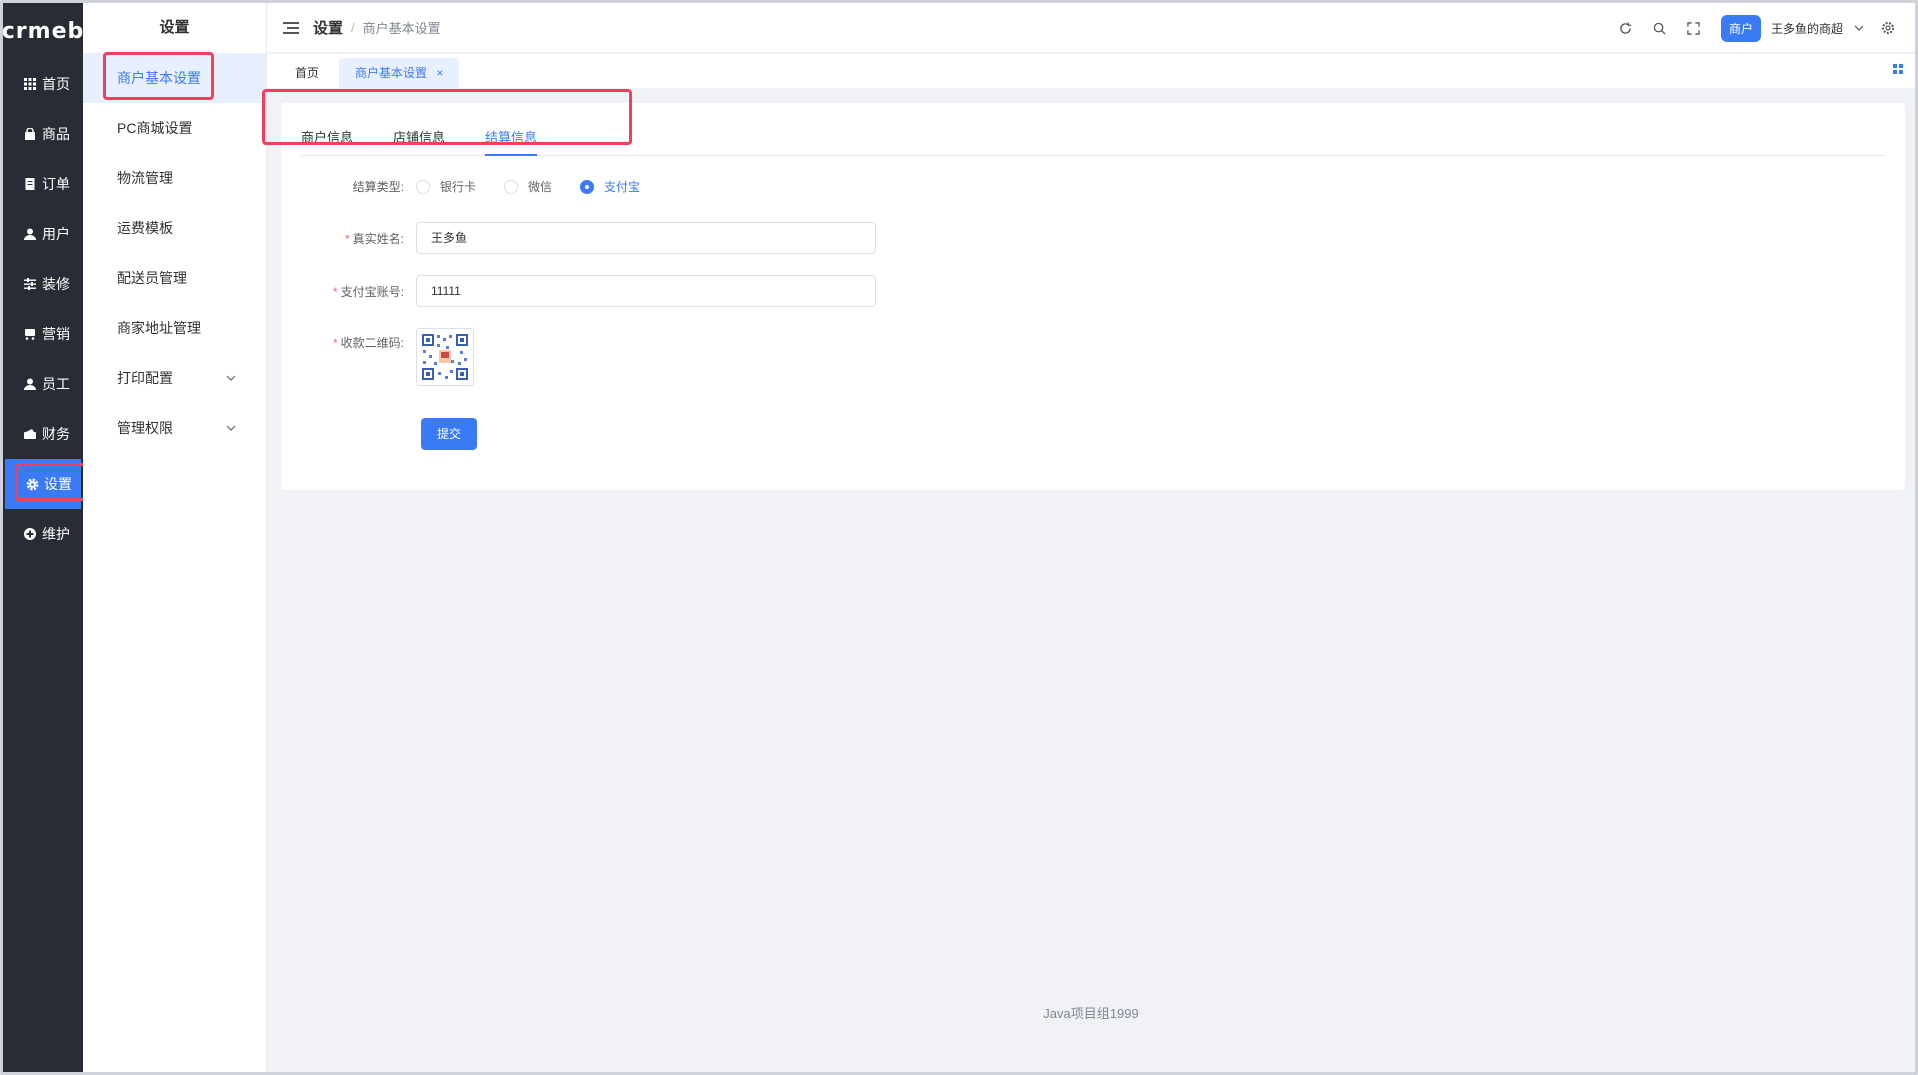  I want to click on sliders-icon, so click(30, 284).